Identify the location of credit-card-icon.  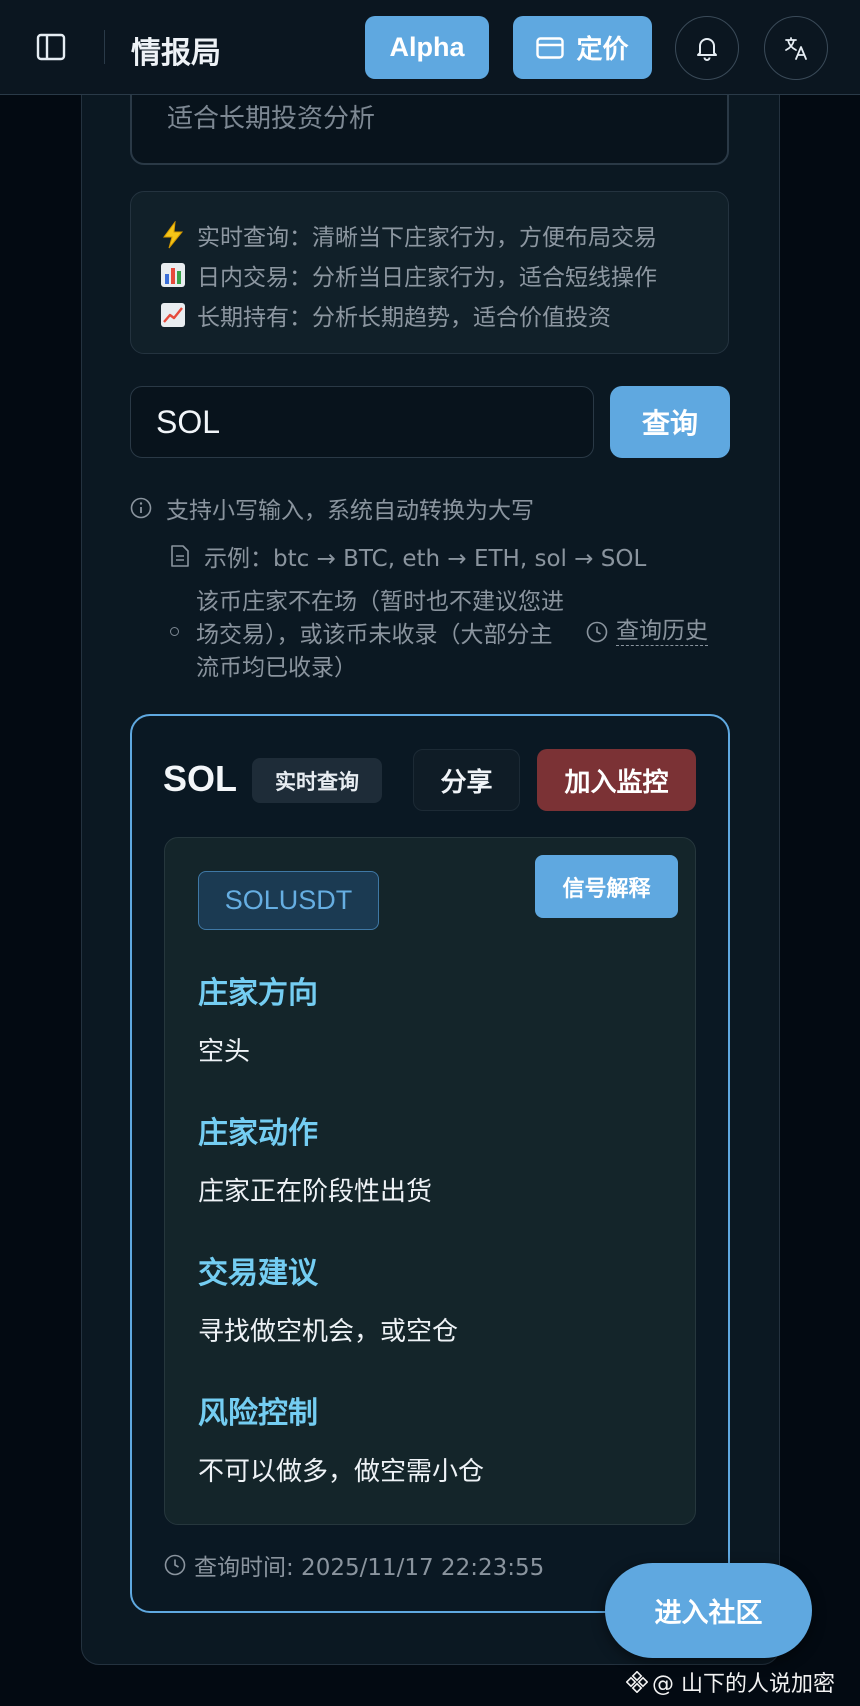
(550, 47).